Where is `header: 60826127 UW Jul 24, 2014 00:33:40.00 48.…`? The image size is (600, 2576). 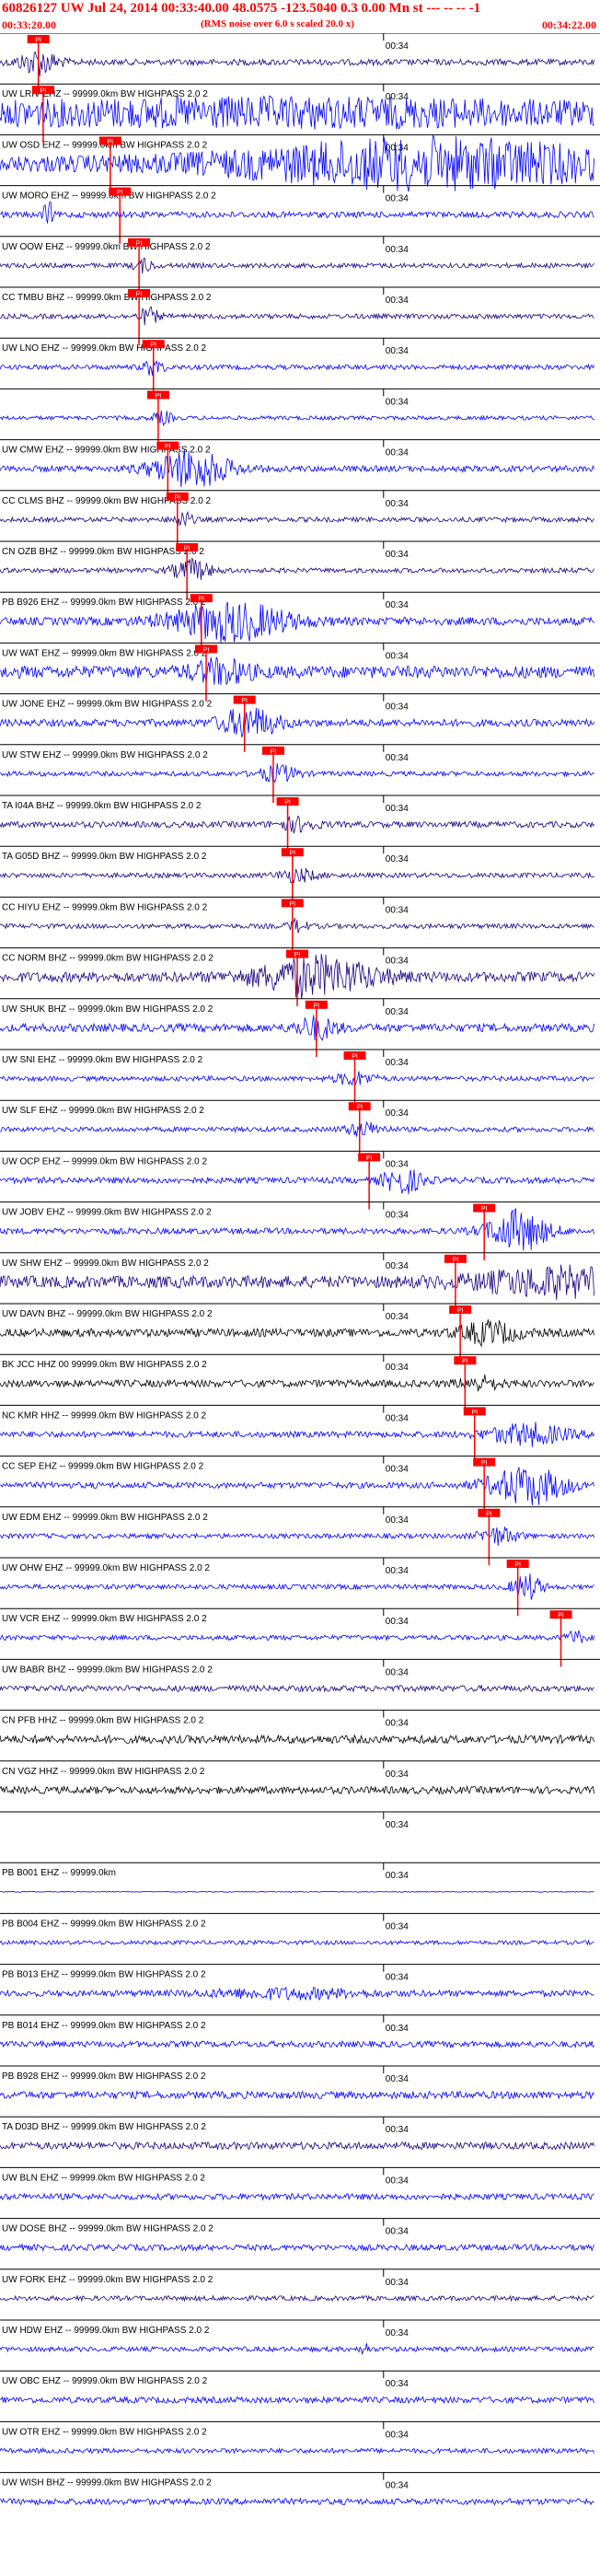 header: 60826127 UW Jul 24, 2014 00:33:40.00 48.… is located at coordinates (300, 16).